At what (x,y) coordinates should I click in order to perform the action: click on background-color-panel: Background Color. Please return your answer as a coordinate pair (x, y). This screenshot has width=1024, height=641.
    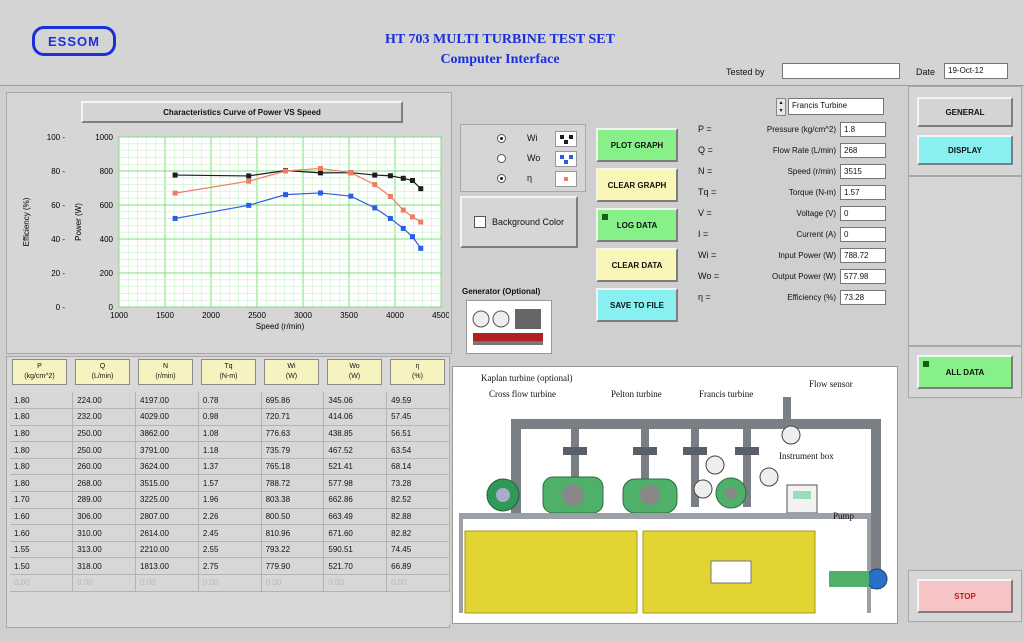
    Looking at the image, I should click on (519, 222).